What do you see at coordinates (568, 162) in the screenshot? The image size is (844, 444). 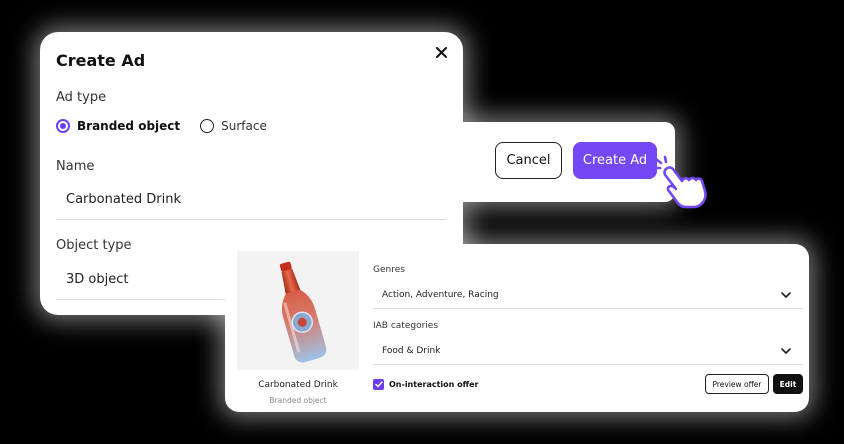 I see `dialog-action-bar: Cancel Create Ad` at bounding box center [568, 162].